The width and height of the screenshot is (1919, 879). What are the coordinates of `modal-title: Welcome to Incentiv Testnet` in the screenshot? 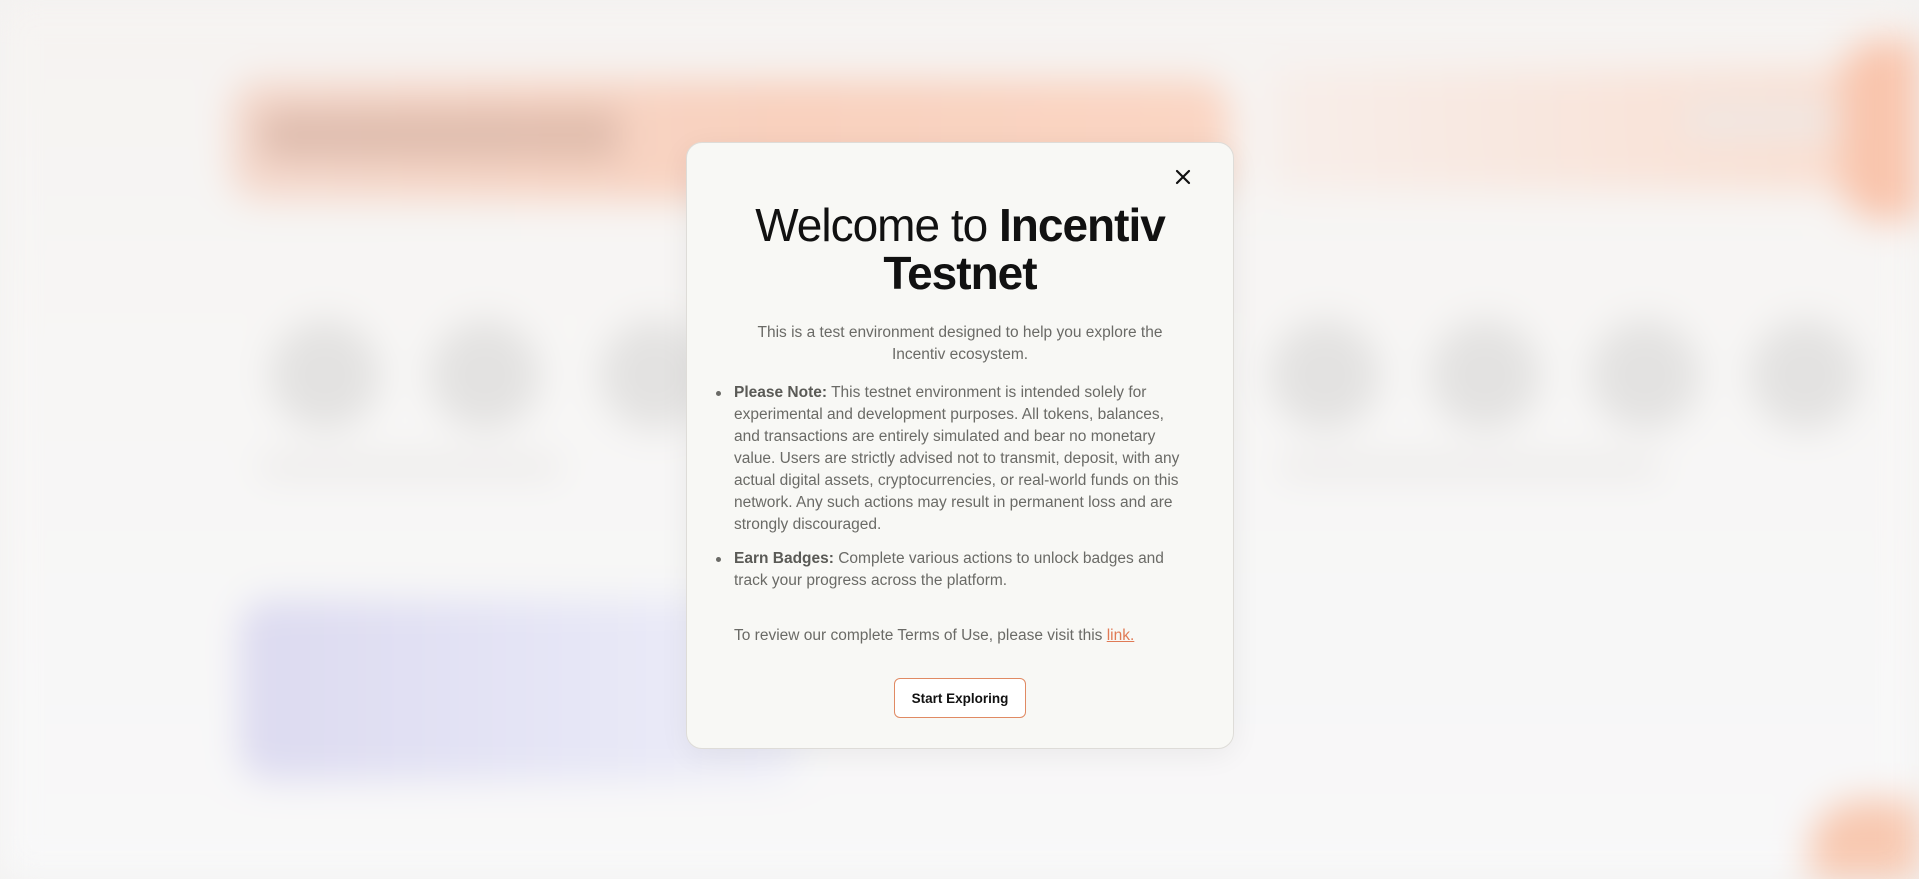 It's located at (960, 249).